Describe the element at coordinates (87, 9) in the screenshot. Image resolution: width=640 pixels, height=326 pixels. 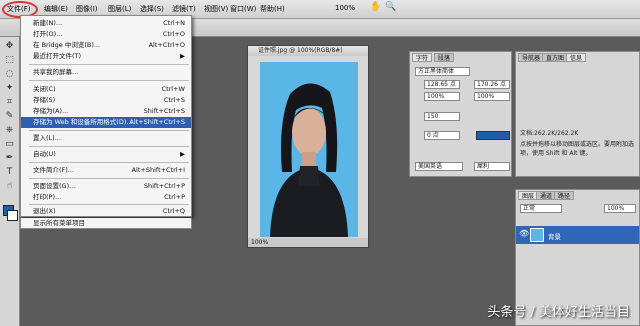
I see `menu-image: 图像(I)` at that location.